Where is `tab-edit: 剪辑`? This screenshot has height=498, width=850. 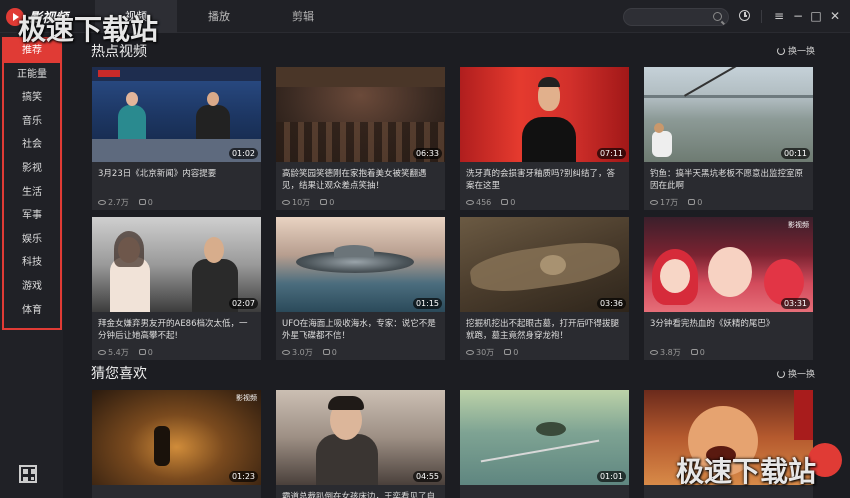
tab-edit: 剪辑 is located at coordinates (303, 16).